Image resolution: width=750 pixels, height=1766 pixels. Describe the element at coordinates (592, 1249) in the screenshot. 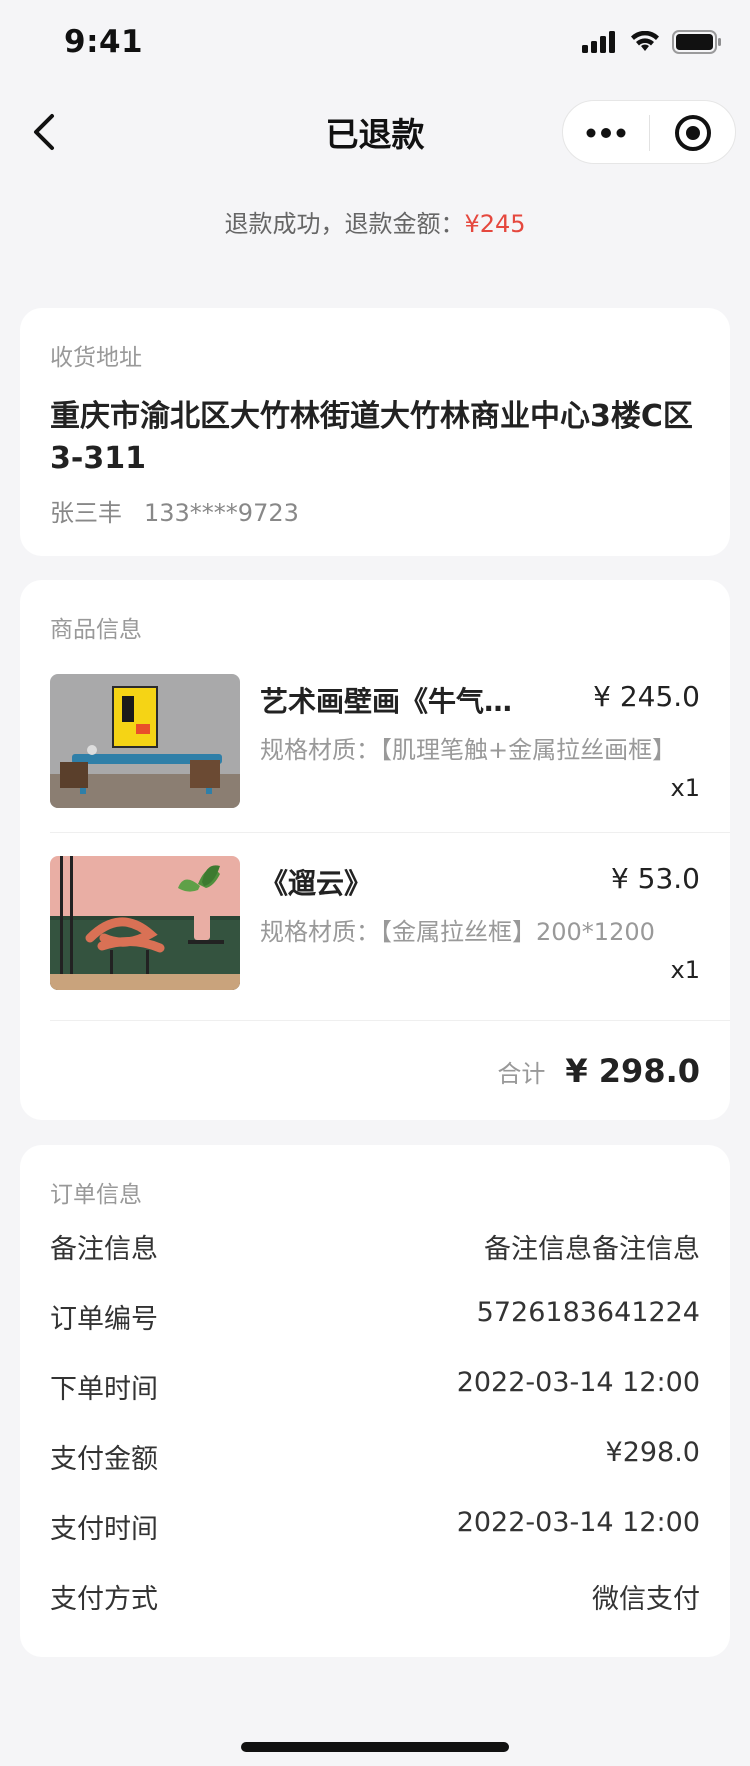

I see `order-value: 备注信息备注信息` at that location.